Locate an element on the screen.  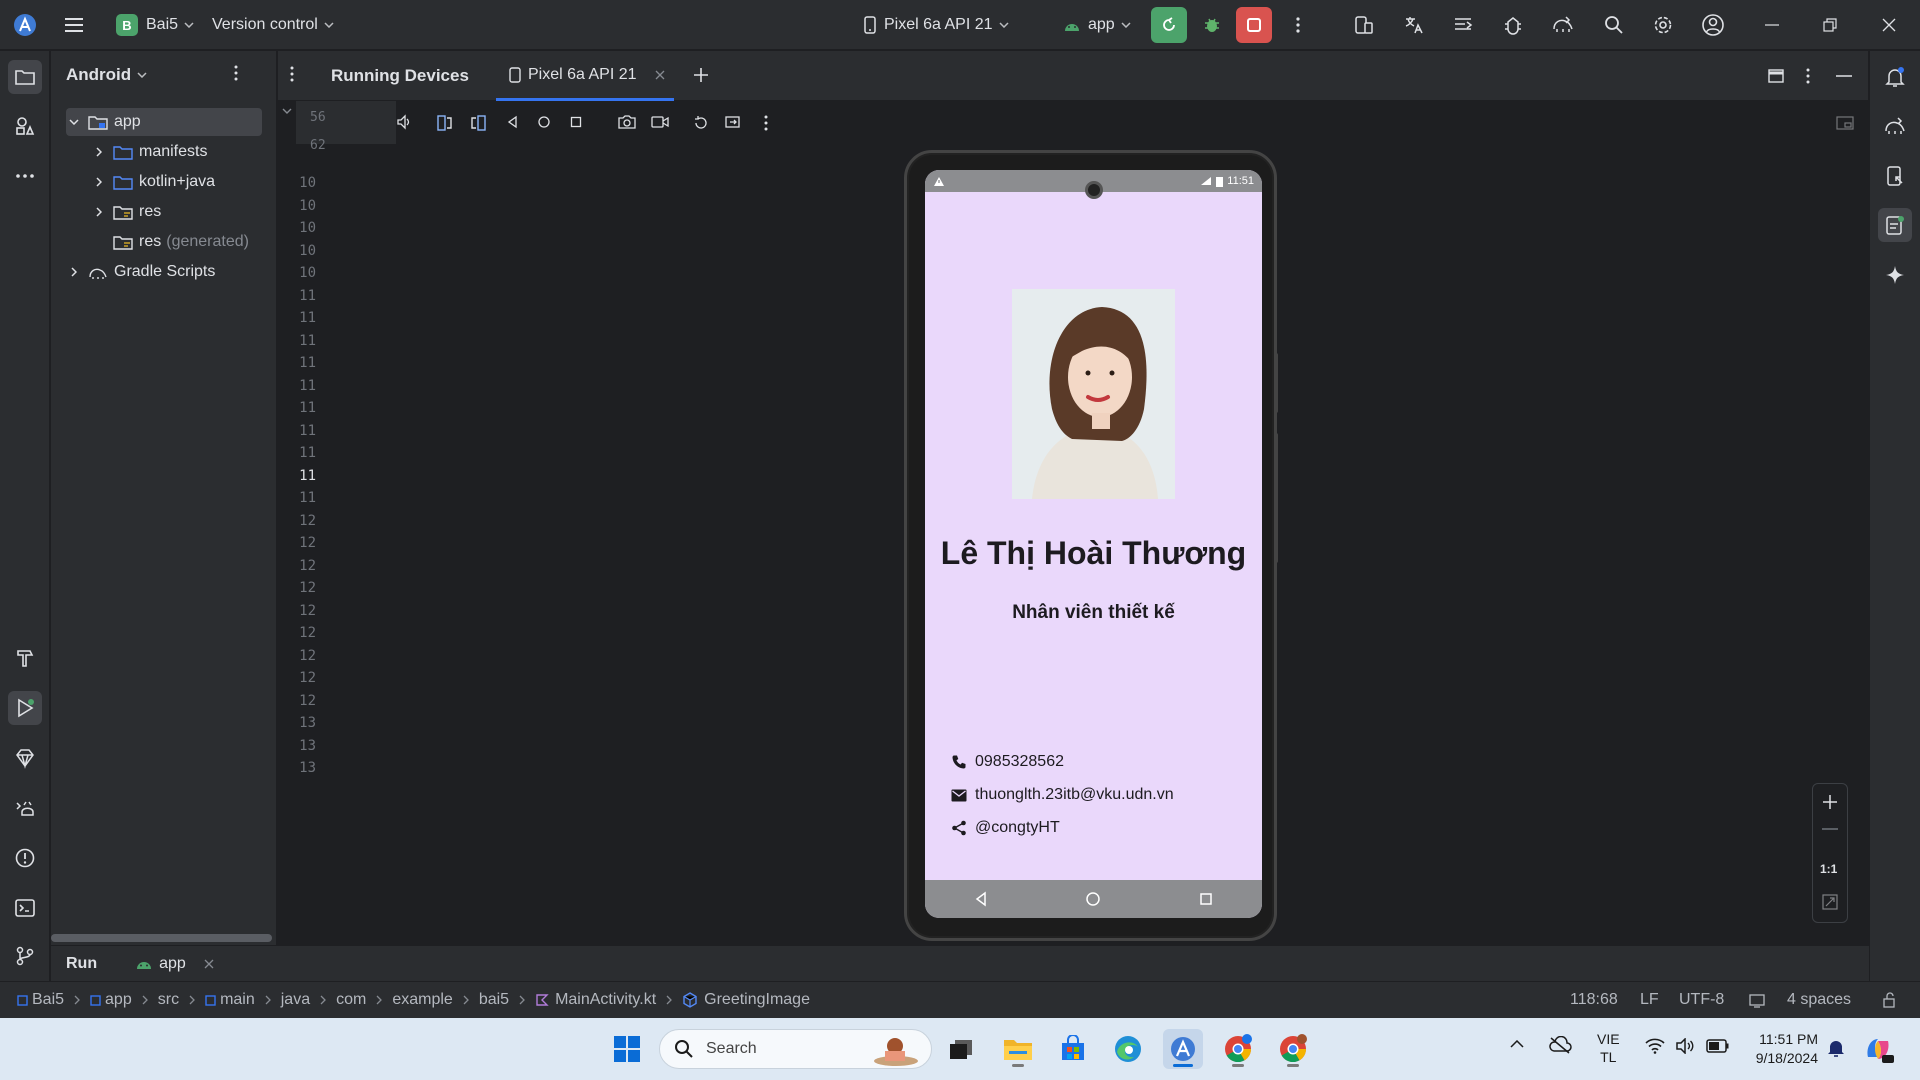
reset-rotation-icon is located at coordinates (701, 123).